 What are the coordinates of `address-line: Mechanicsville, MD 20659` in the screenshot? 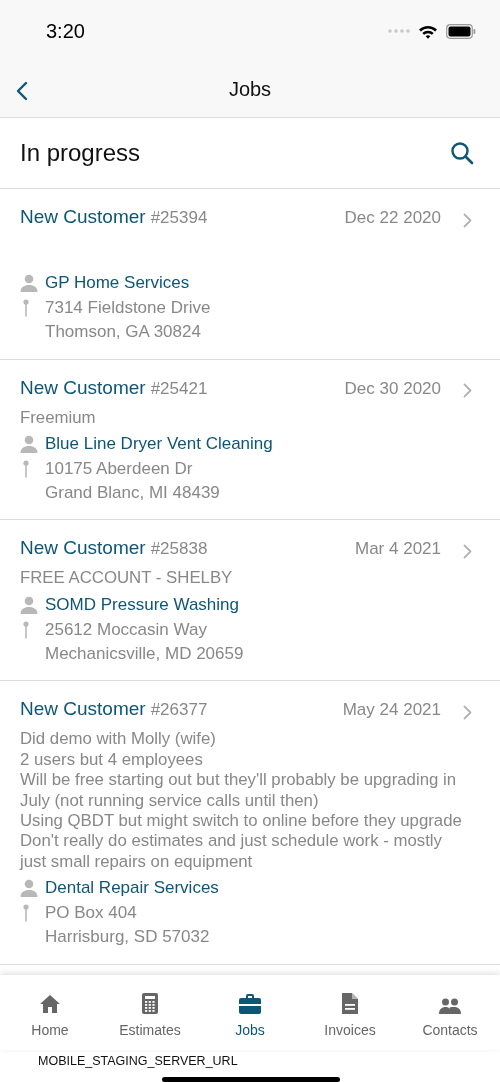 It's located at (144, 654).